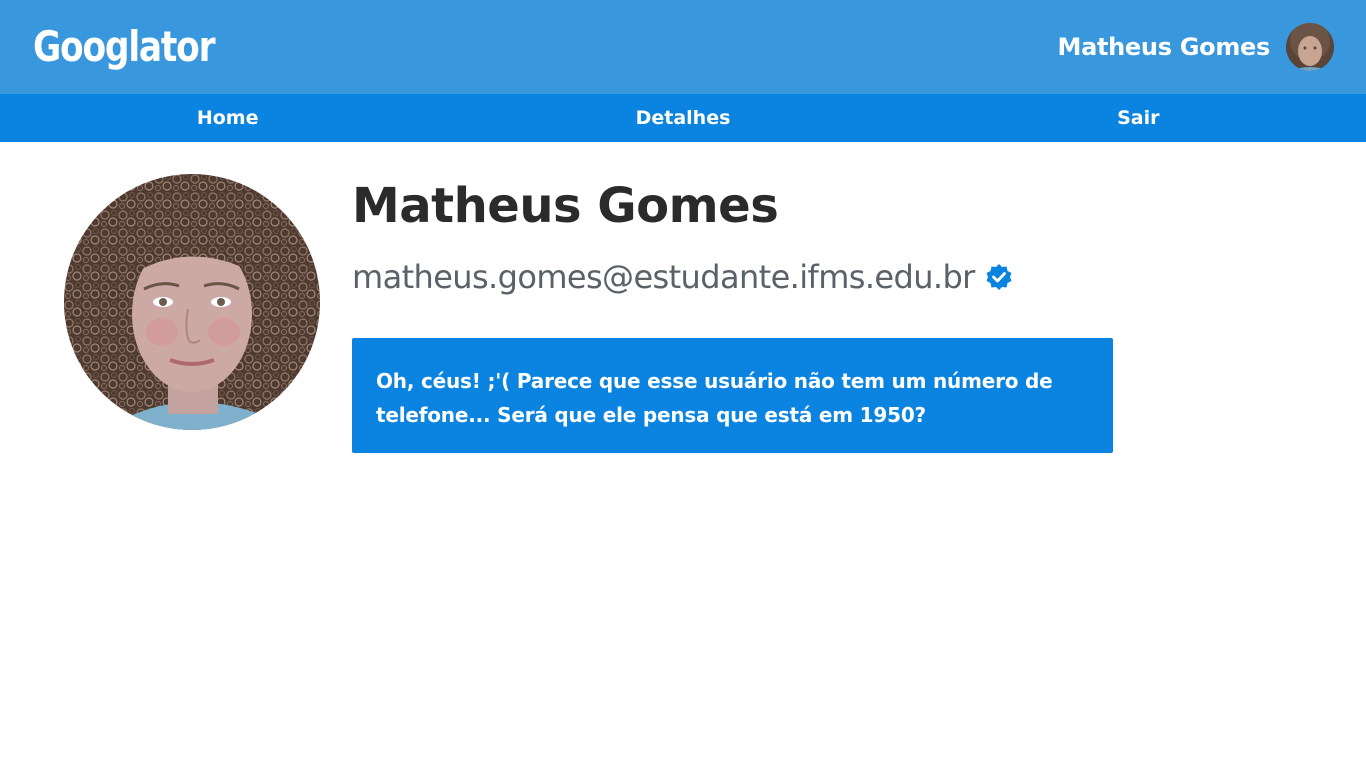 This screenshot has height=768, width=1366. I want to click on nav-item-sair: Sair, so click(1138, 118).